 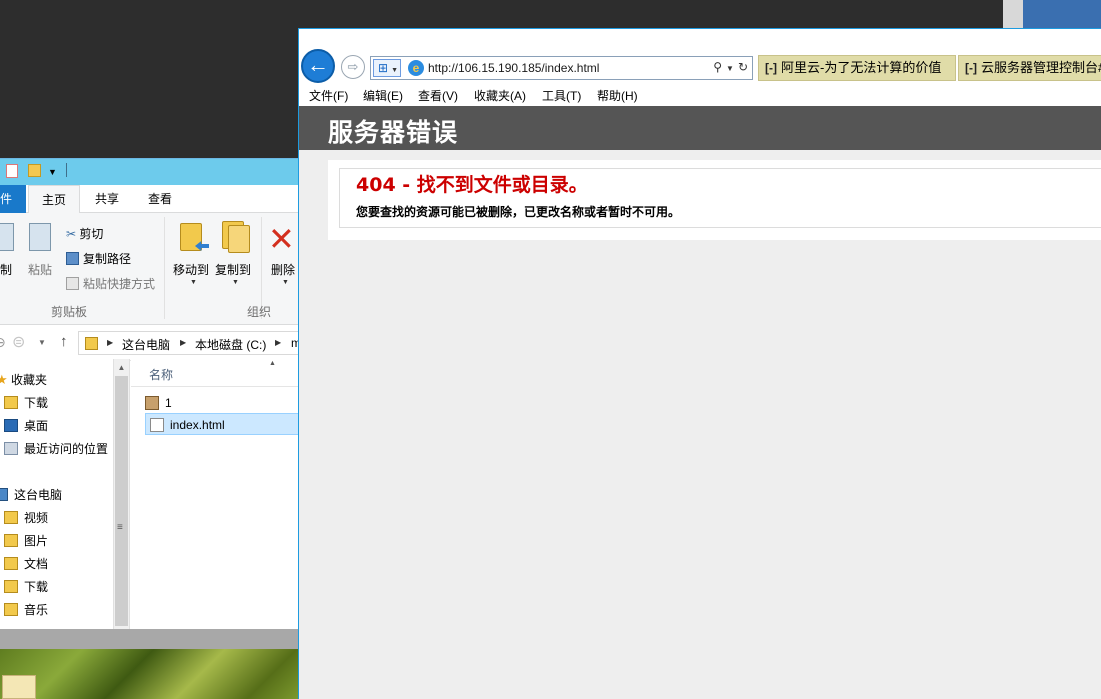 I want to click on file-row-selected: index.html, so click(x=222, y=424).